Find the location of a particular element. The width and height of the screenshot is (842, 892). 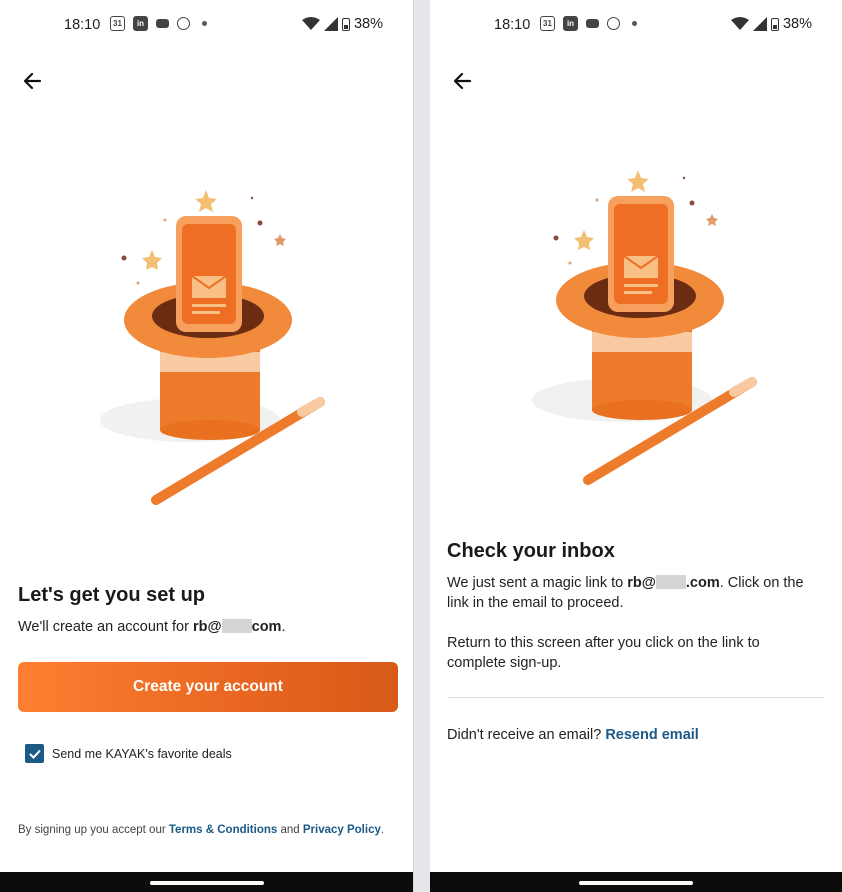

email-end: com is located at coordinates (266, 627).